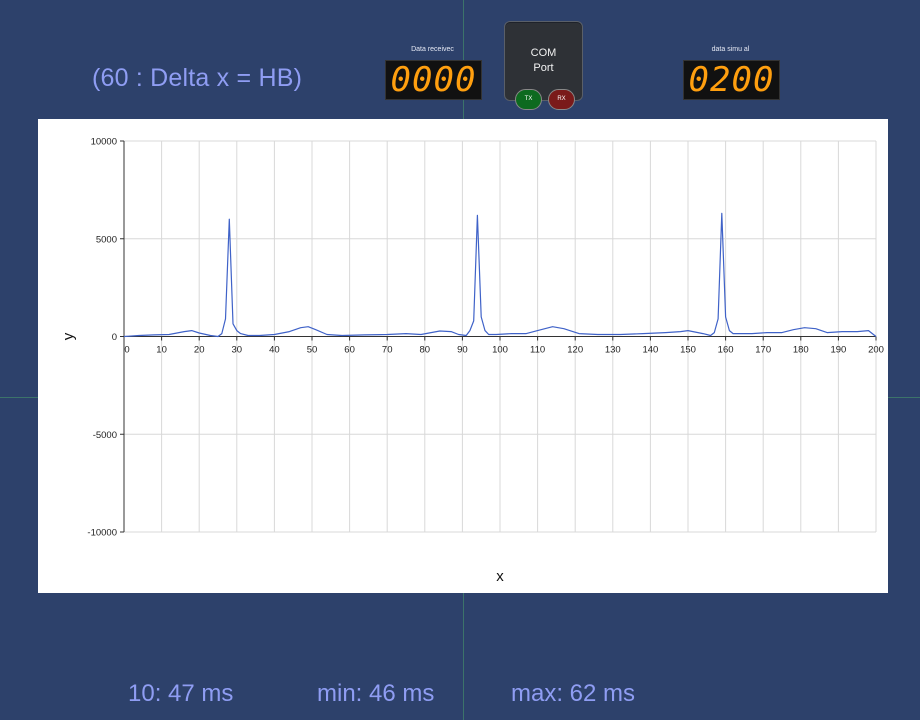 The width and height of the screenshot is (920, 720). I want to click on x-tick-label: 100, so click(500, 350).